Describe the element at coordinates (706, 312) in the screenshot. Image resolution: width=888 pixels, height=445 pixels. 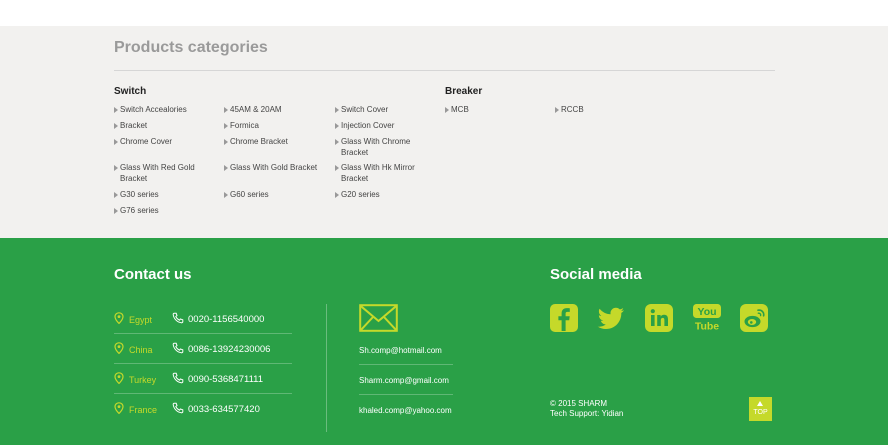
I see `youtube-text-top: You` at that location.